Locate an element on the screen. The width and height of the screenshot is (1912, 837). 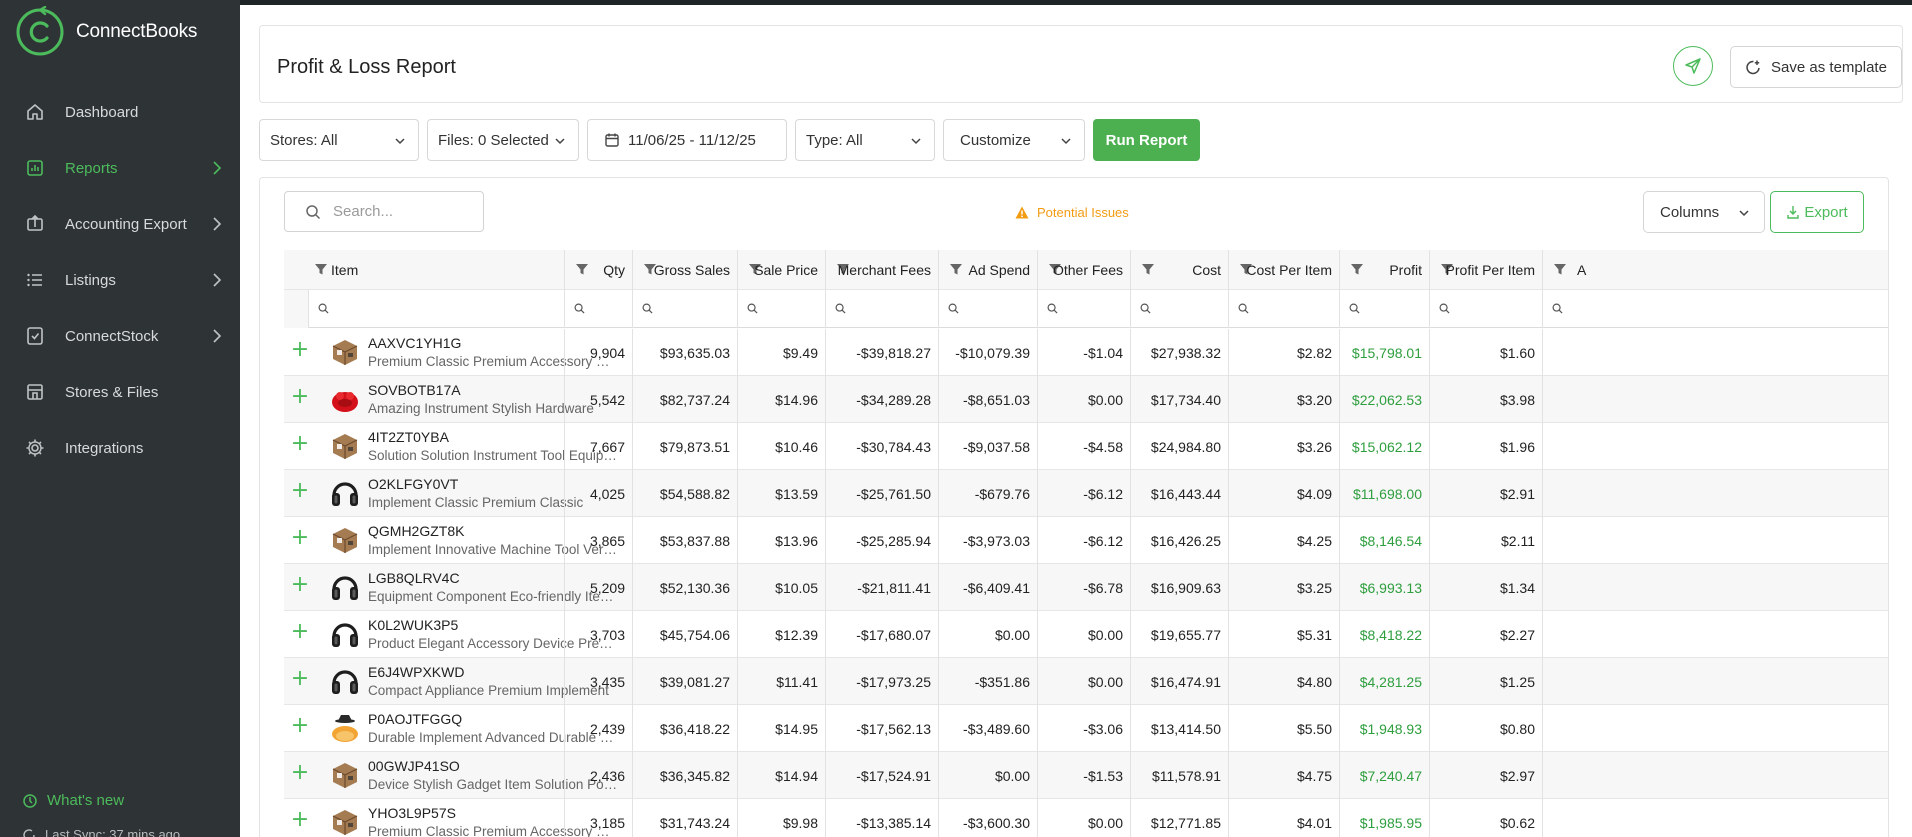
column-header: Qty is located at coordinates (598, 270).